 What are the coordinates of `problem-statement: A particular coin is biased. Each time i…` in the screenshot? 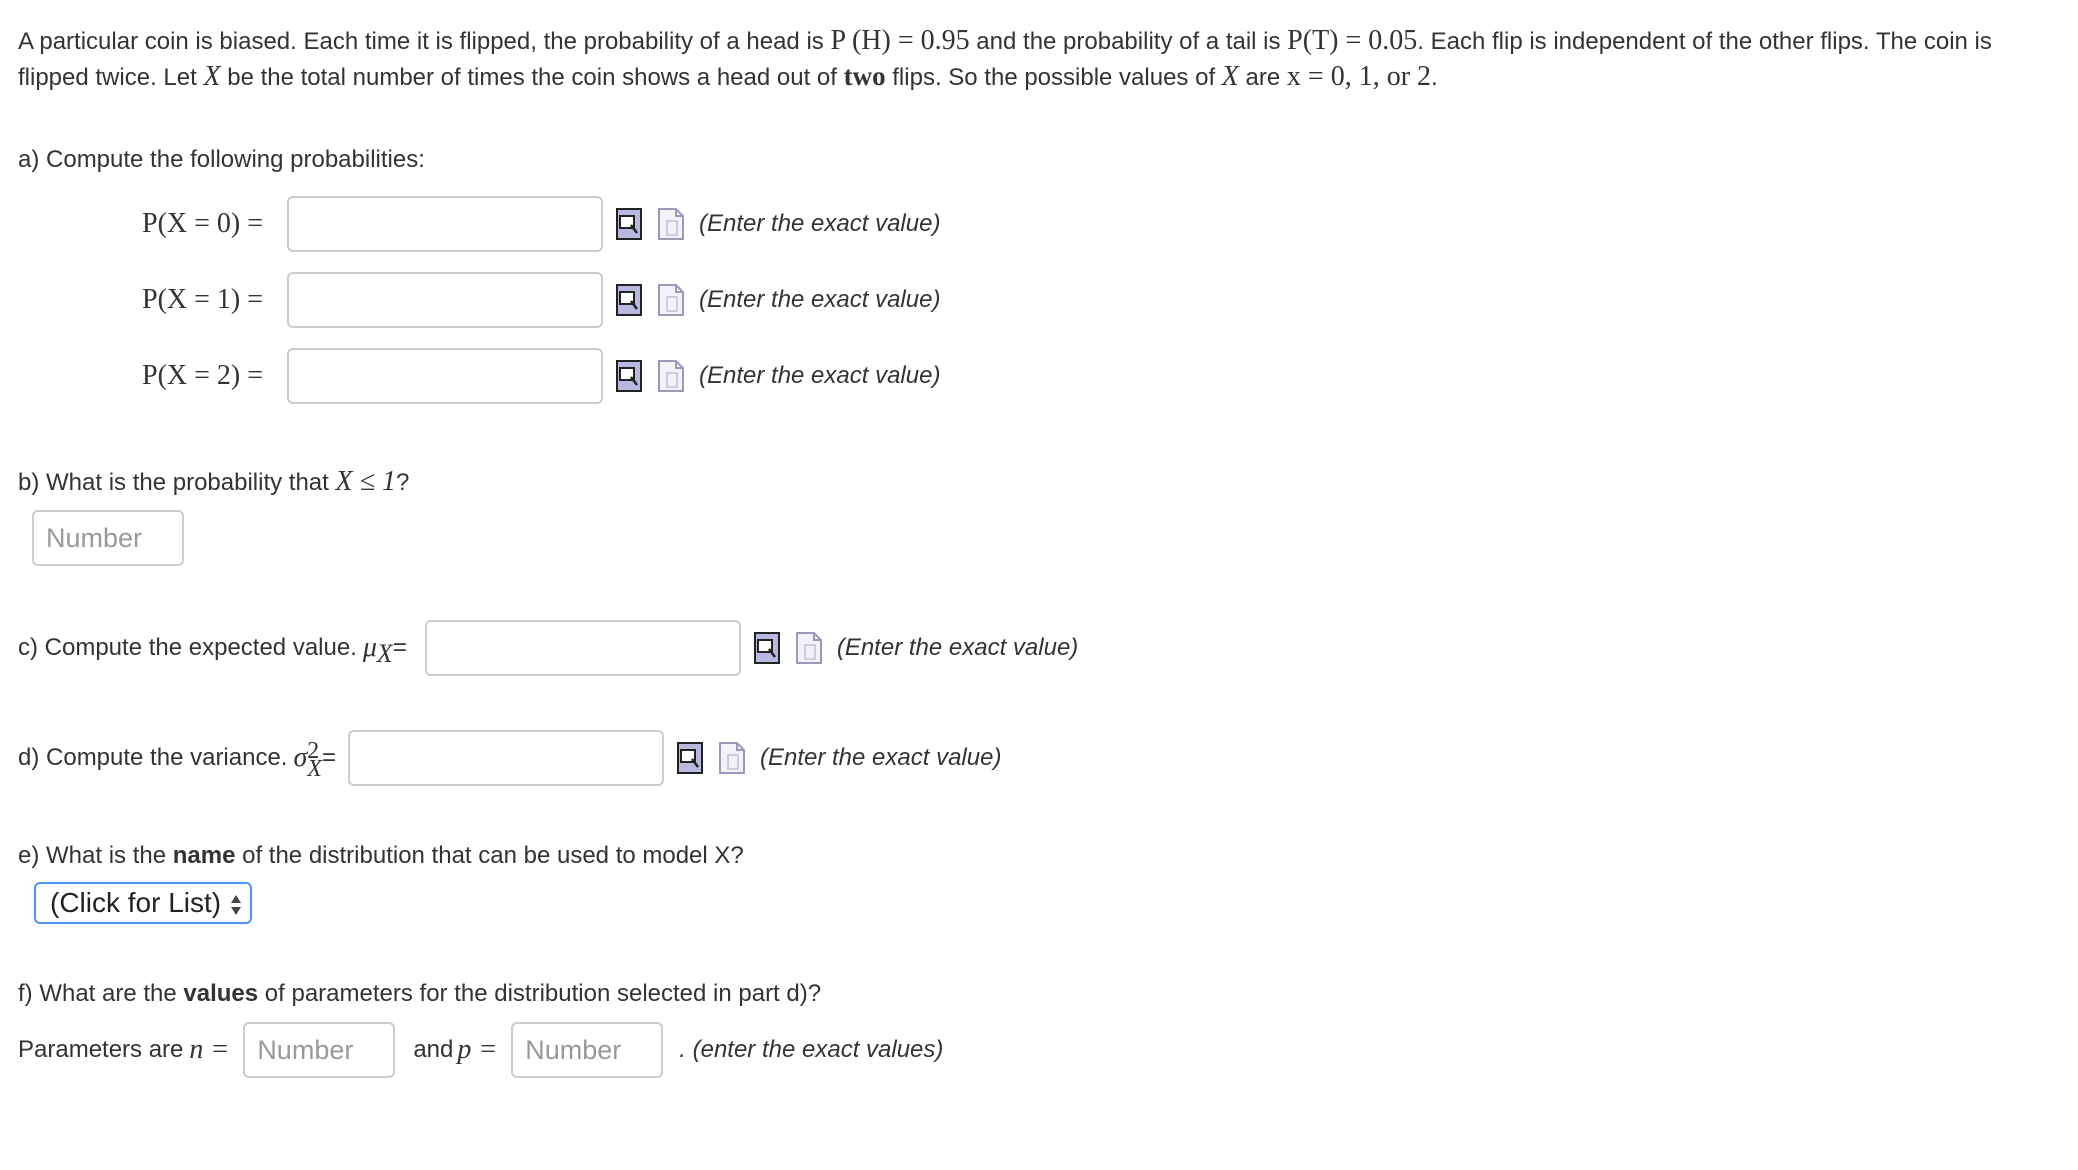 It's located at (1038, 59).